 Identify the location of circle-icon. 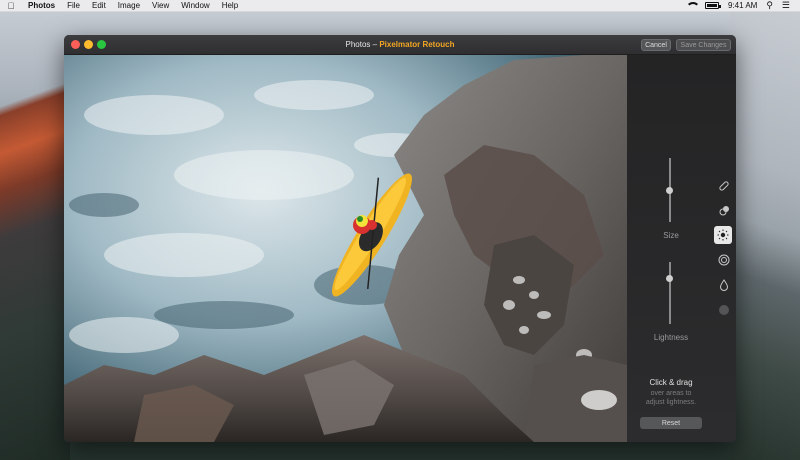
(724, 310).